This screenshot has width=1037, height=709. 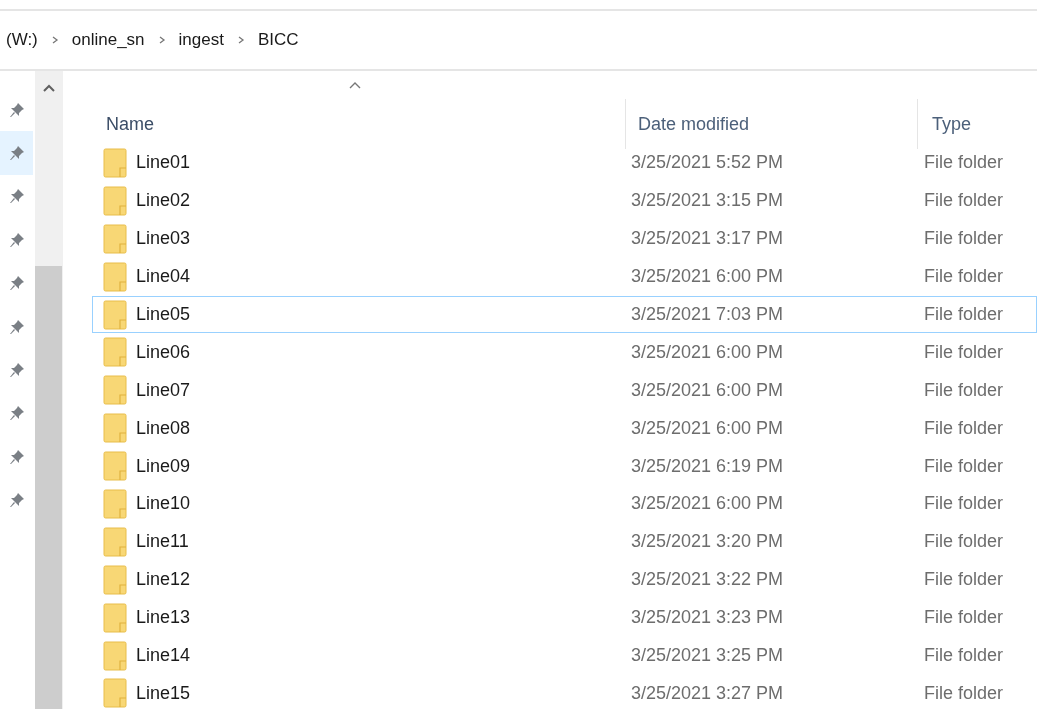 I want to click on file-row: Line13 3/25/2021 3:23 PM File folder, so click(x=564, y=617).